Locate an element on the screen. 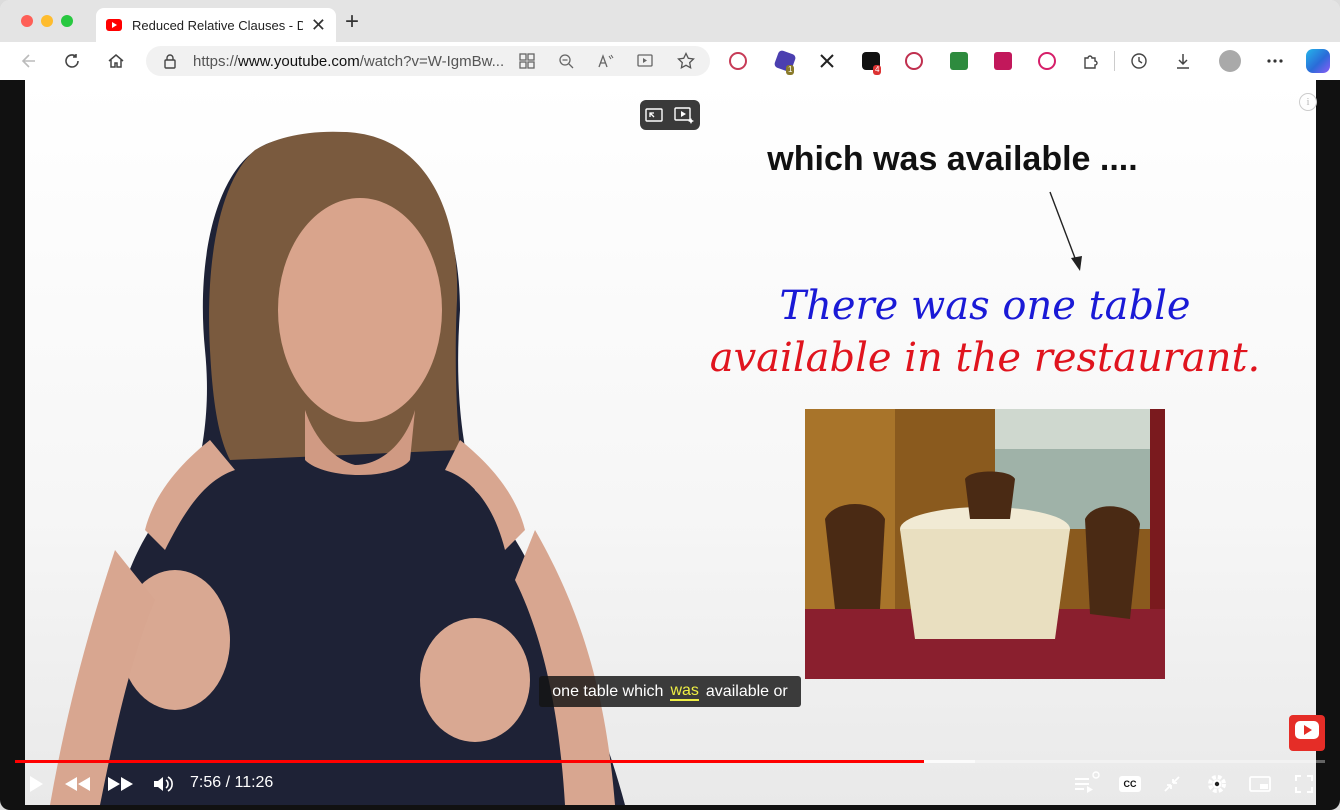 This screenshot has height=810, width=1340. download-icon is located at coordinates (1183, 61).